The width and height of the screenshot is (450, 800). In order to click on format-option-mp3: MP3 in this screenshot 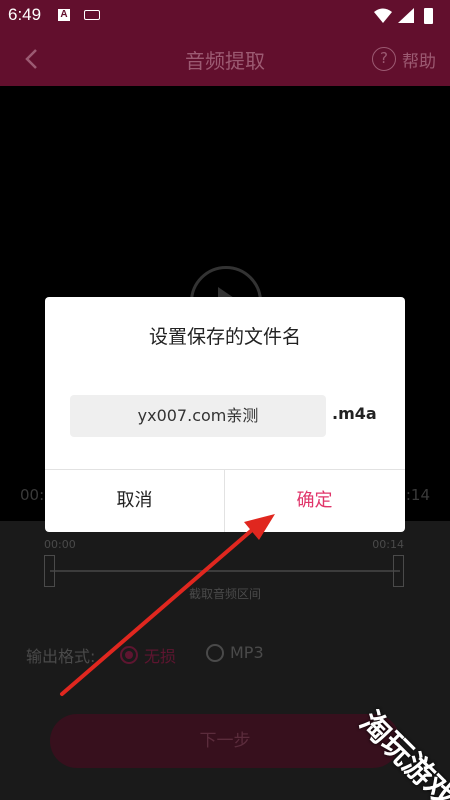, I will do `click(235, 652)`.